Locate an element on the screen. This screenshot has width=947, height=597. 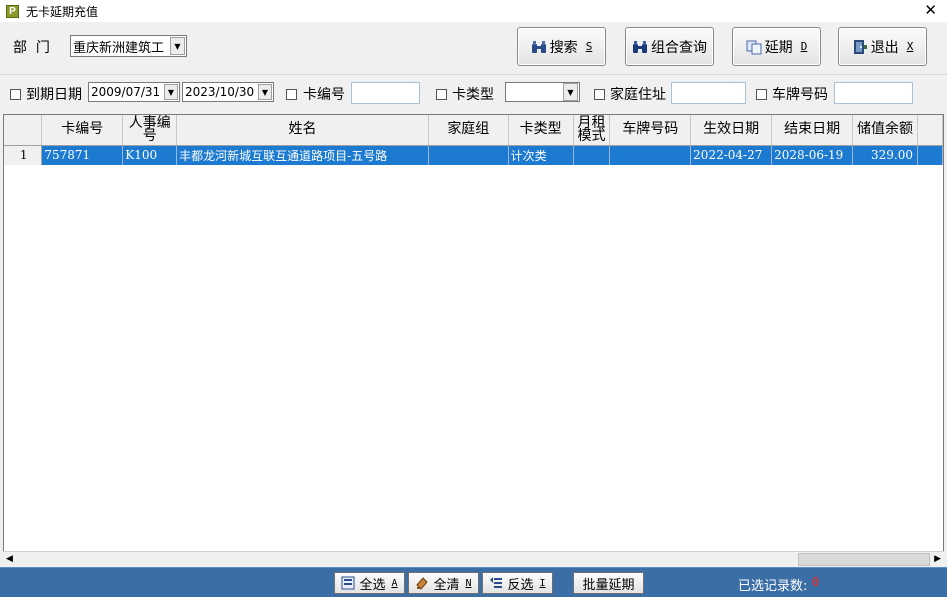
row-number-header is located at coordinates (23, 130).